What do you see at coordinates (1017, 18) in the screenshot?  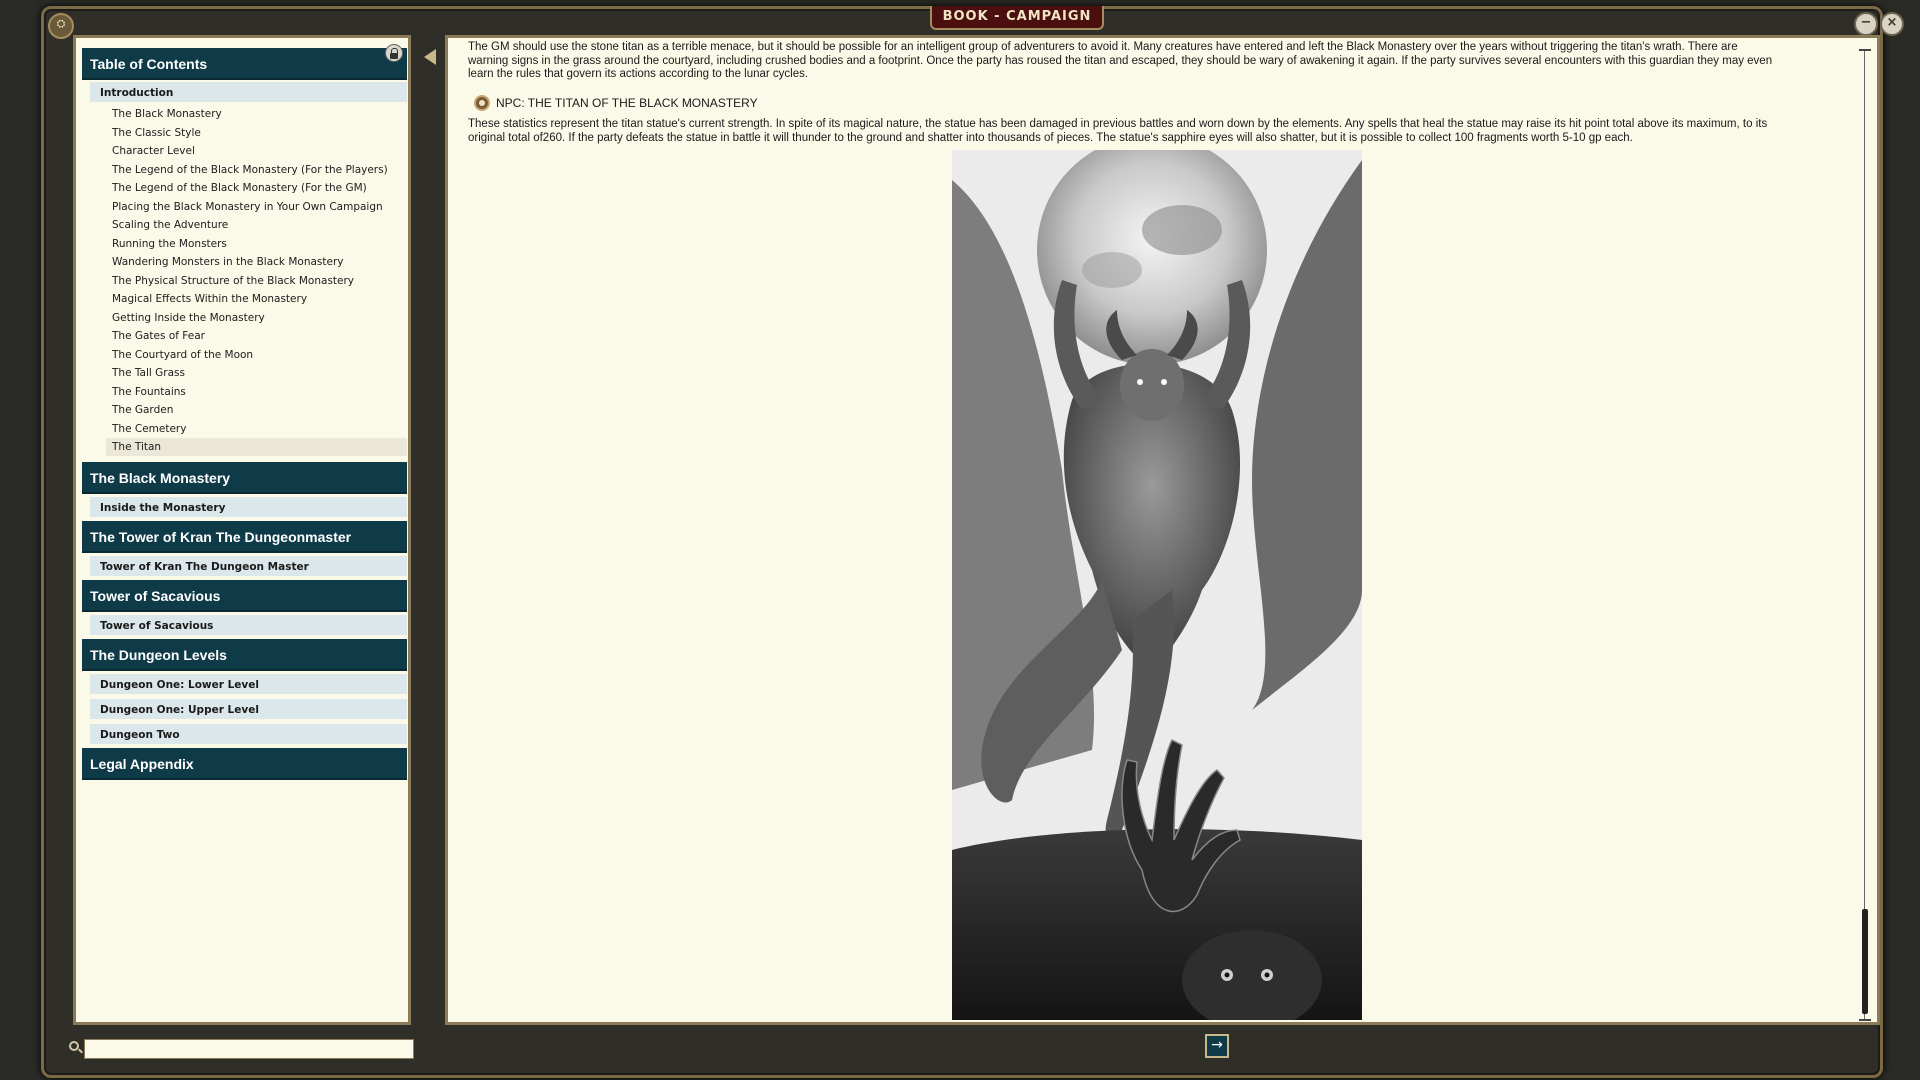 I see `window-title: BOOK - CAMPAIGN` at bounding box center [1017, 18].